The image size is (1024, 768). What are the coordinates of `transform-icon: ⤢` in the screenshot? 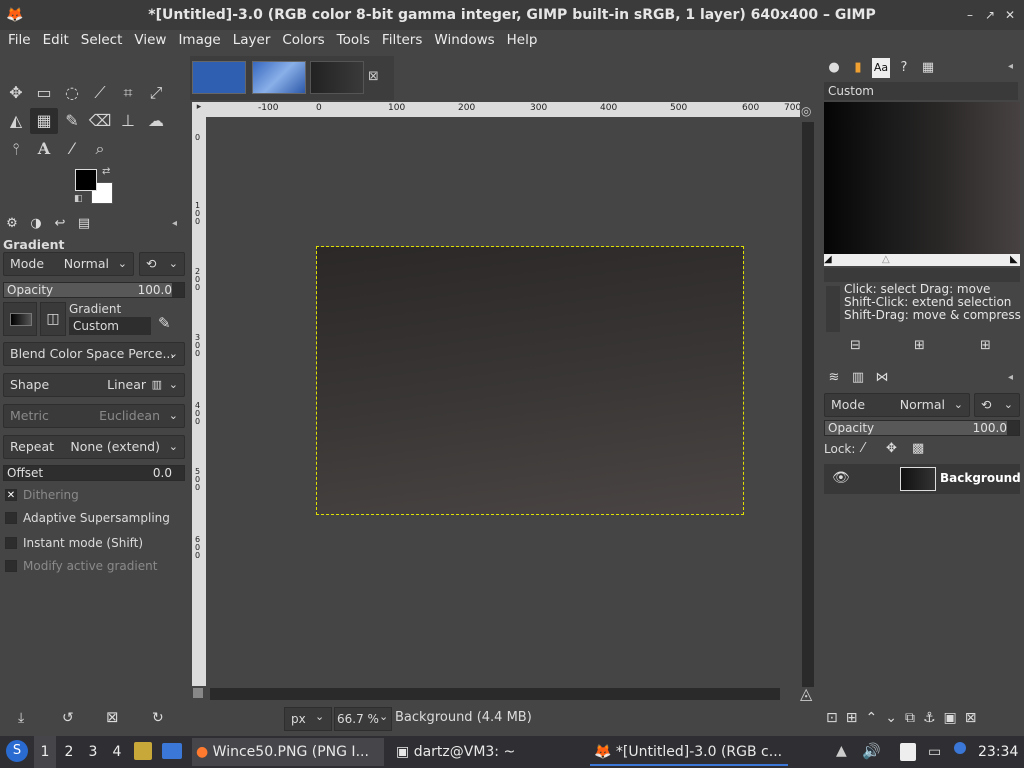 It's located at (156, 93).